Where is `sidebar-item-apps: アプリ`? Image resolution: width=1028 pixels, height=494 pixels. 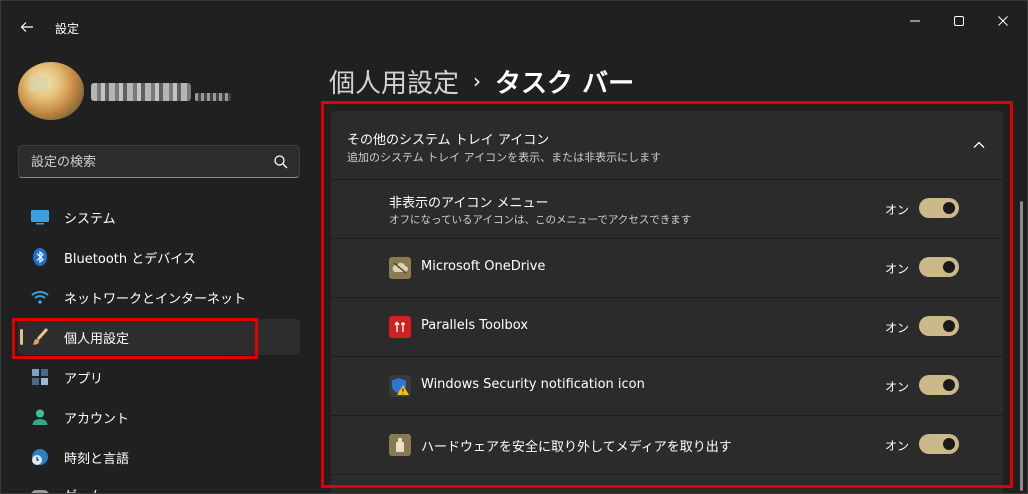 sidebar-item-apps: アプリ is located at coordinates (159, 377).